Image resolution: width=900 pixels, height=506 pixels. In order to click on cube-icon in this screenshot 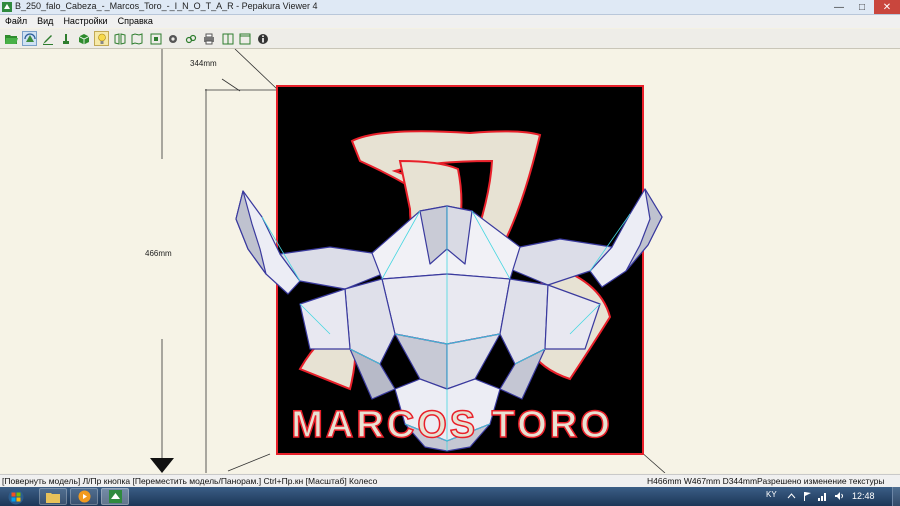, I will do `click(83, 38)`.